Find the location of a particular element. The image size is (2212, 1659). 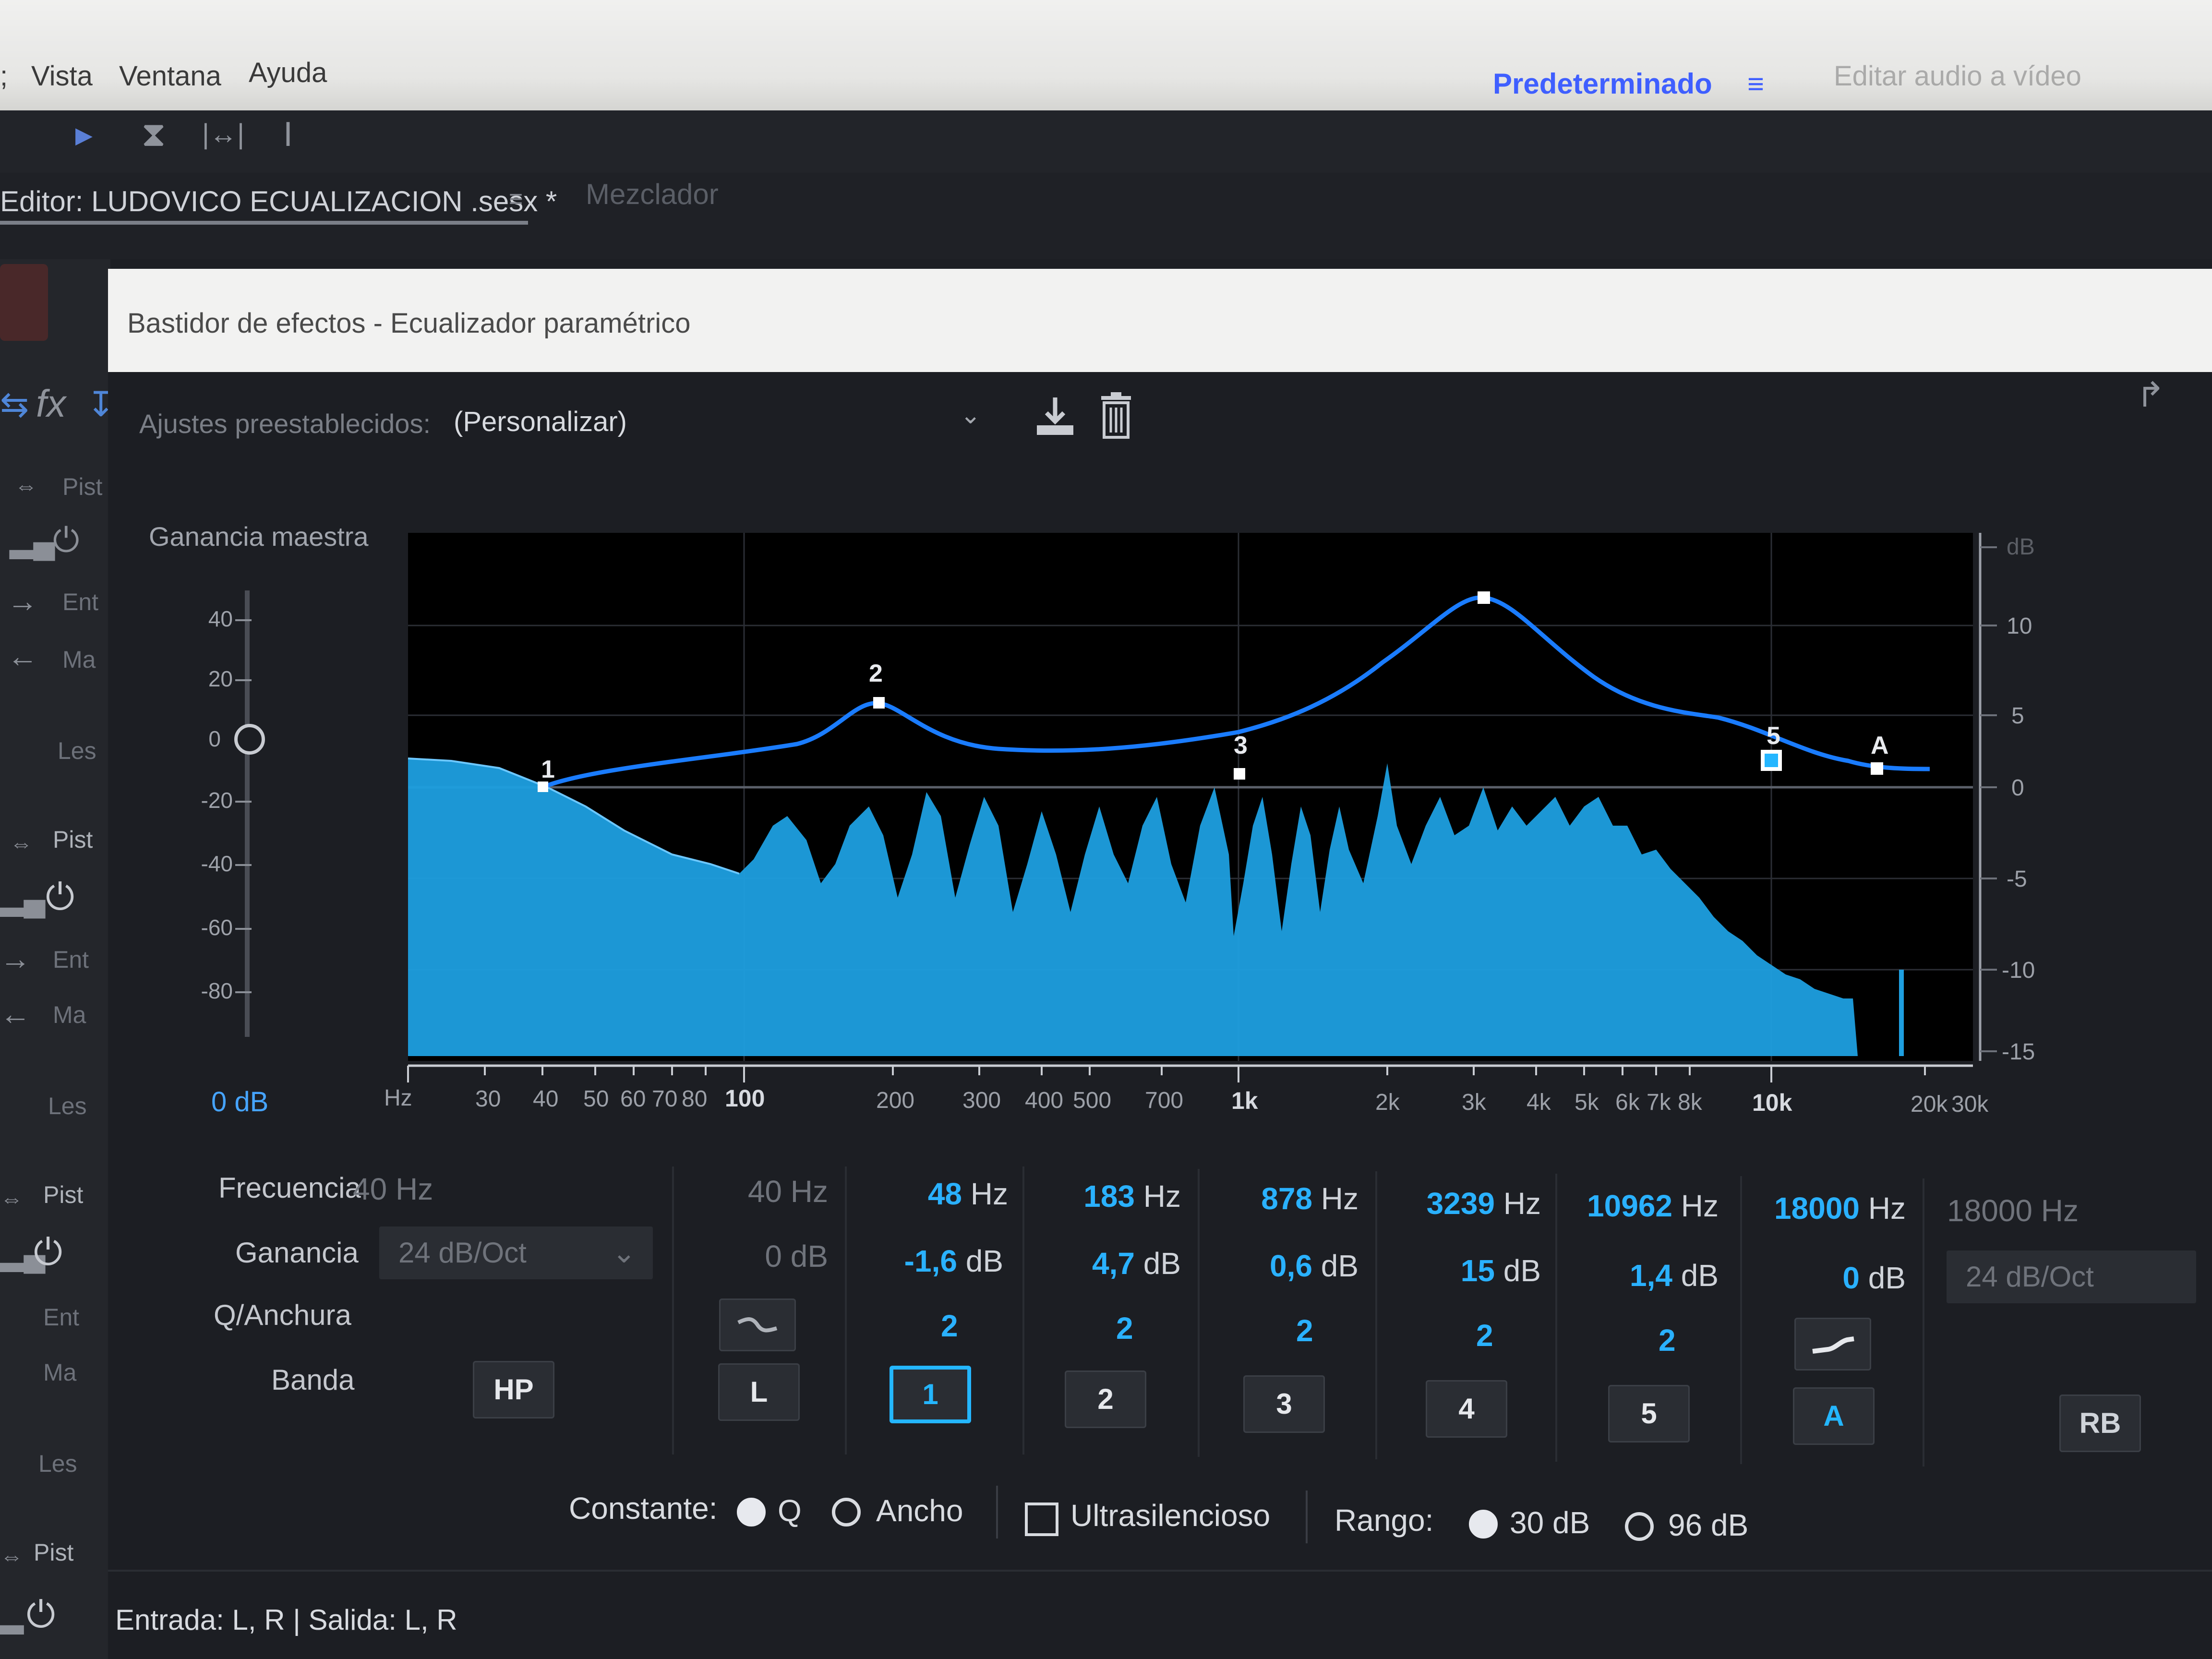

band-1-button: 1 is located at coordinates (931, 1394).